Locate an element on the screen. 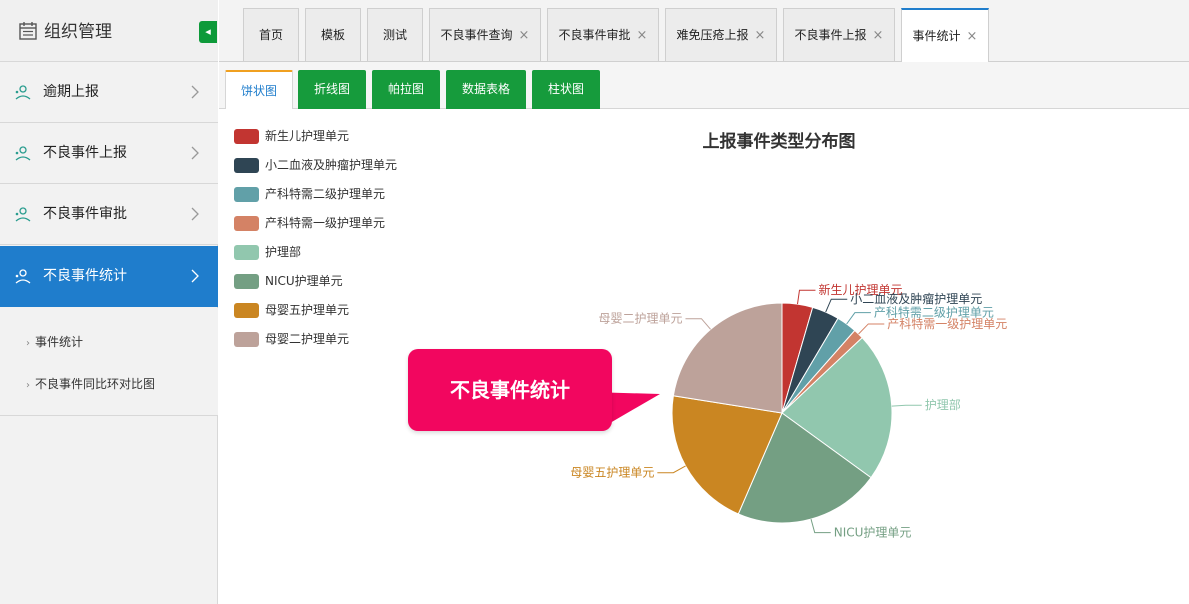  tab-label: 首页 is located at coordinates (270, 35).